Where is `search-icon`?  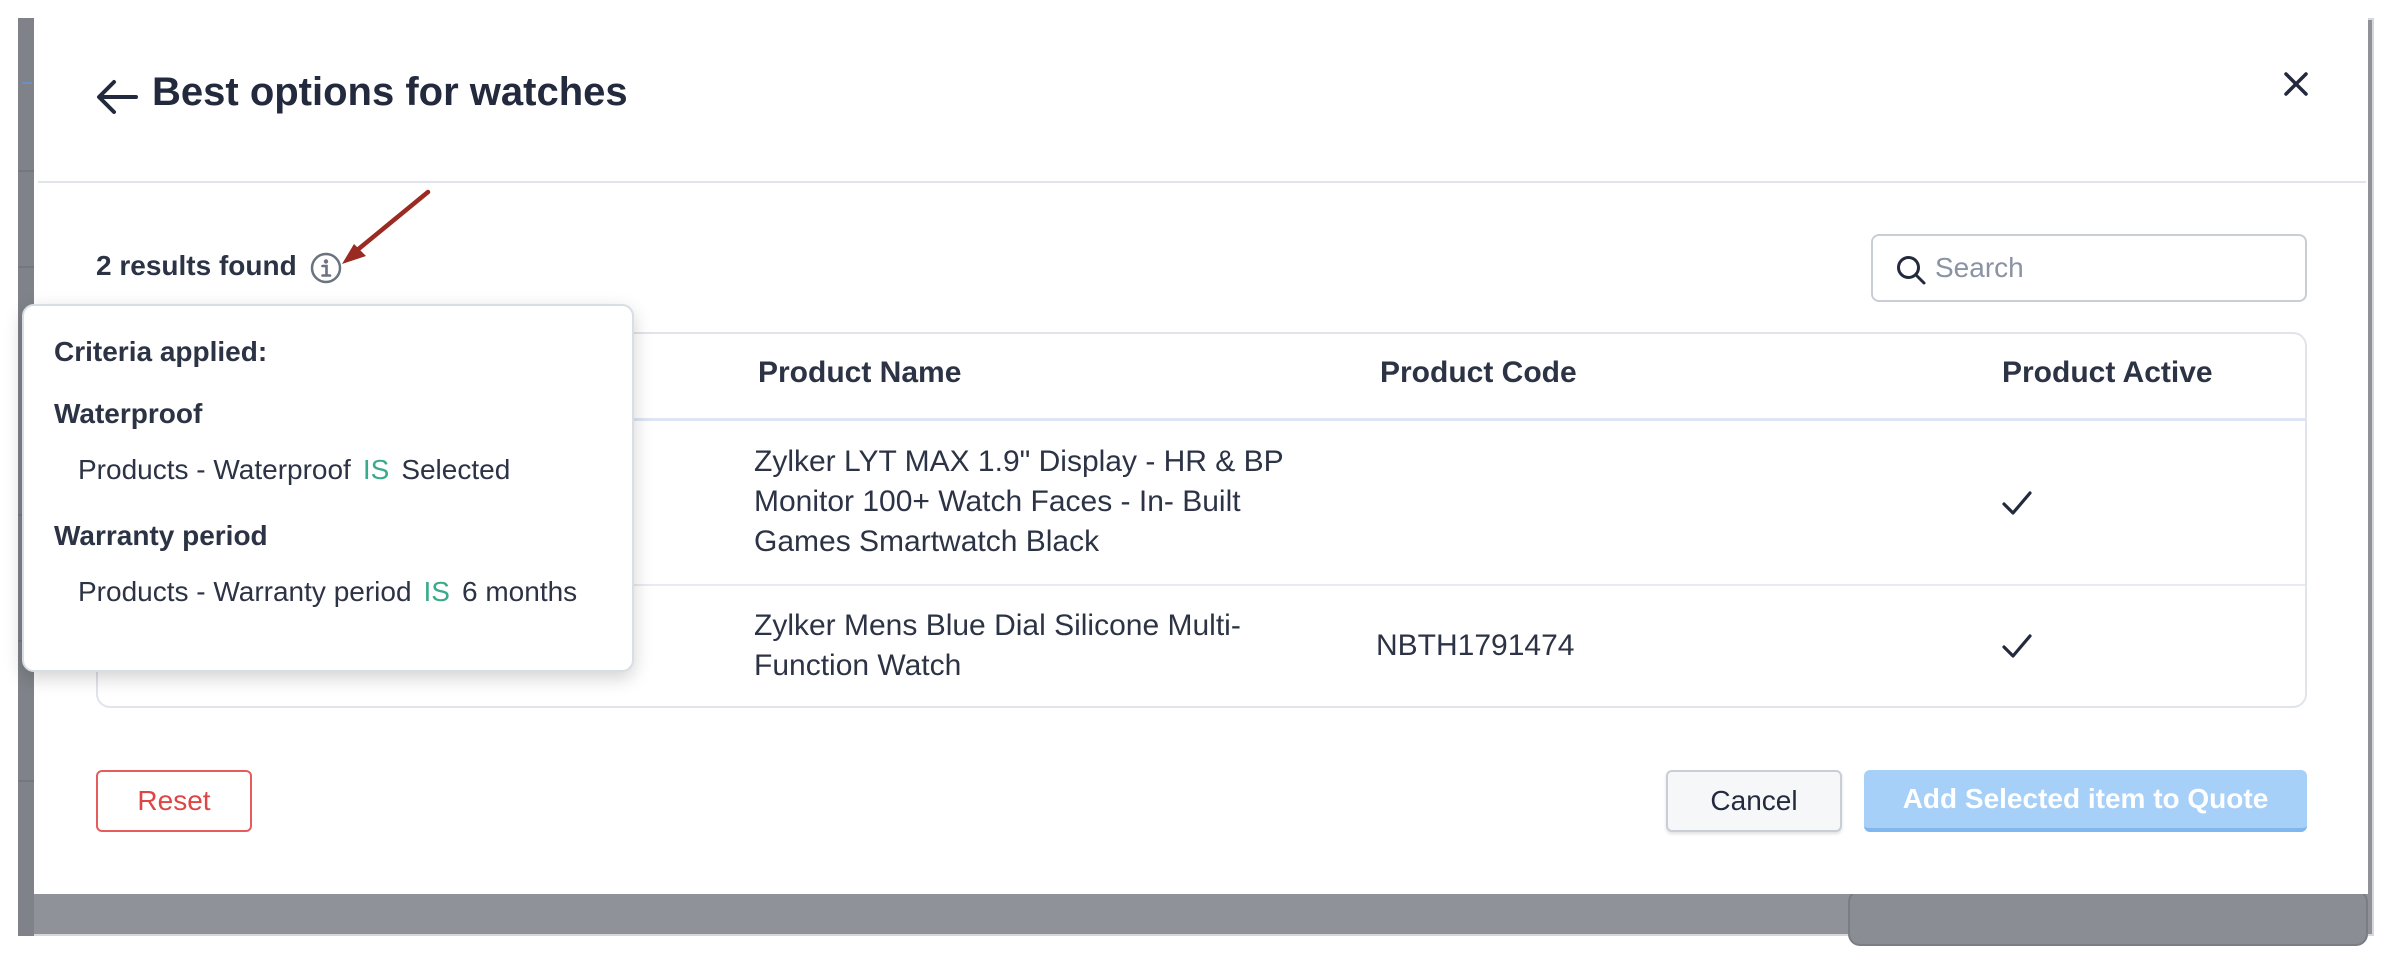 search-icon is located at coordinates (1911, 270).